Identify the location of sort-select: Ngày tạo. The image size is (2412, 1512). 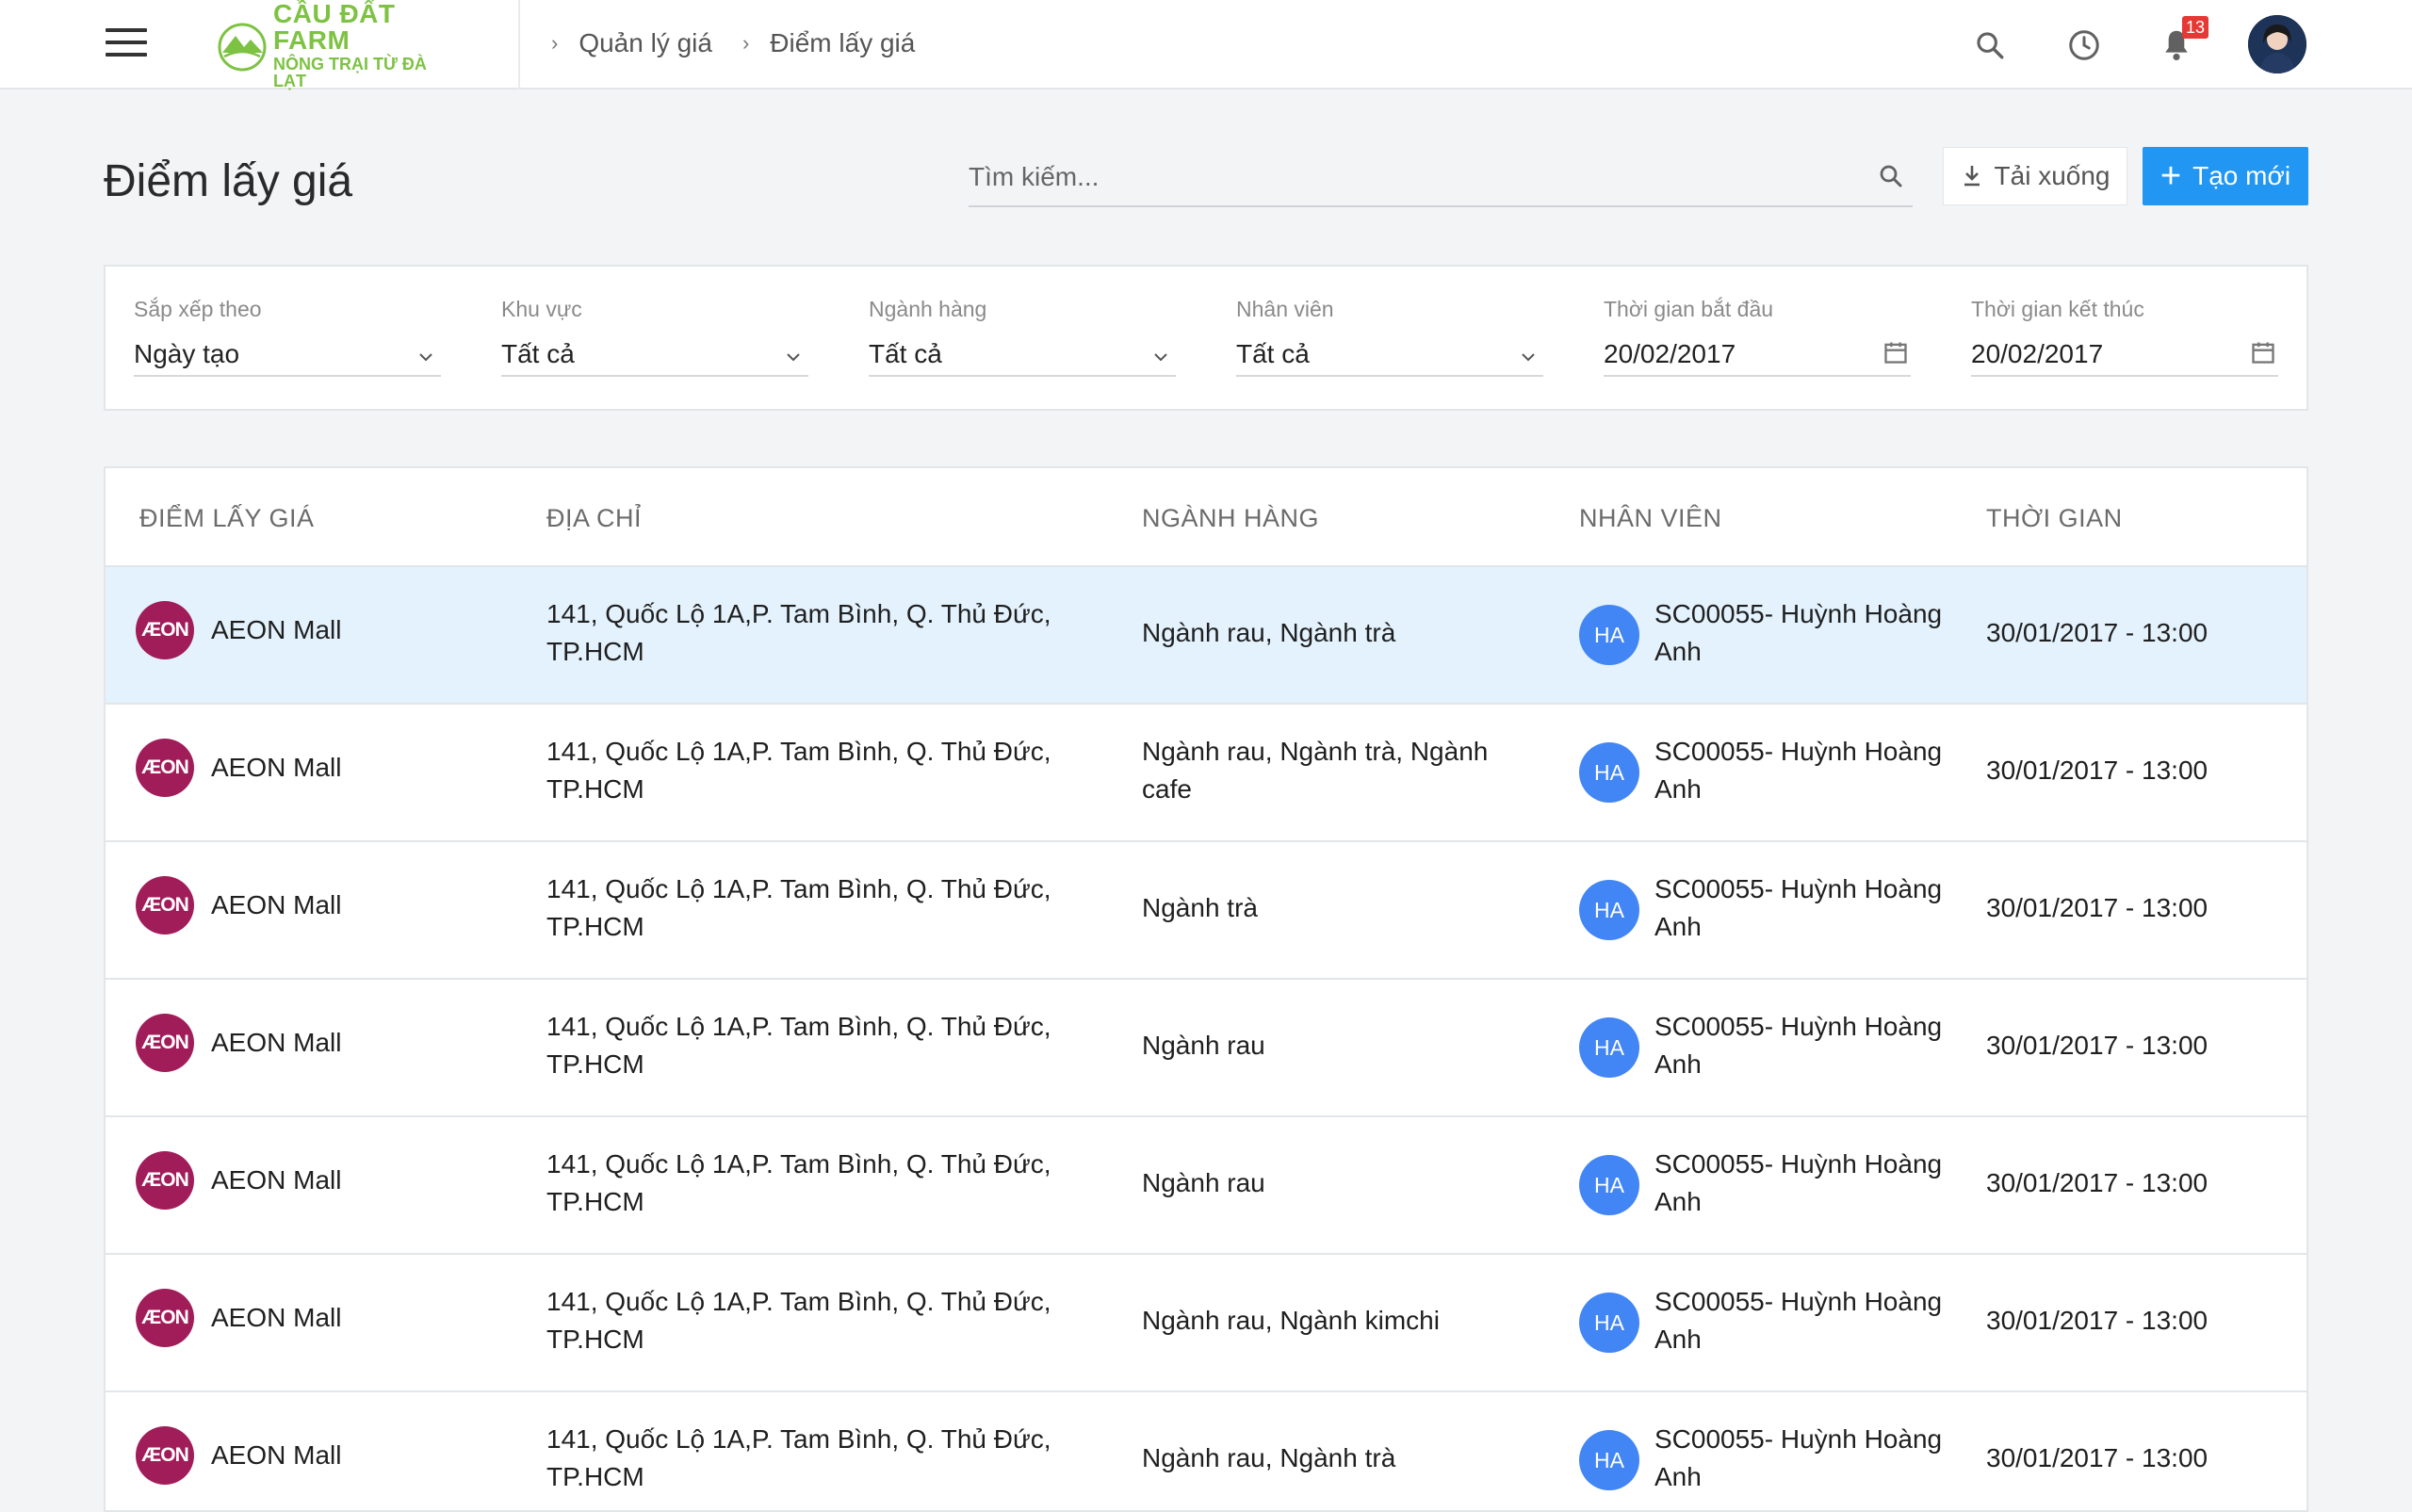
(287, 358).